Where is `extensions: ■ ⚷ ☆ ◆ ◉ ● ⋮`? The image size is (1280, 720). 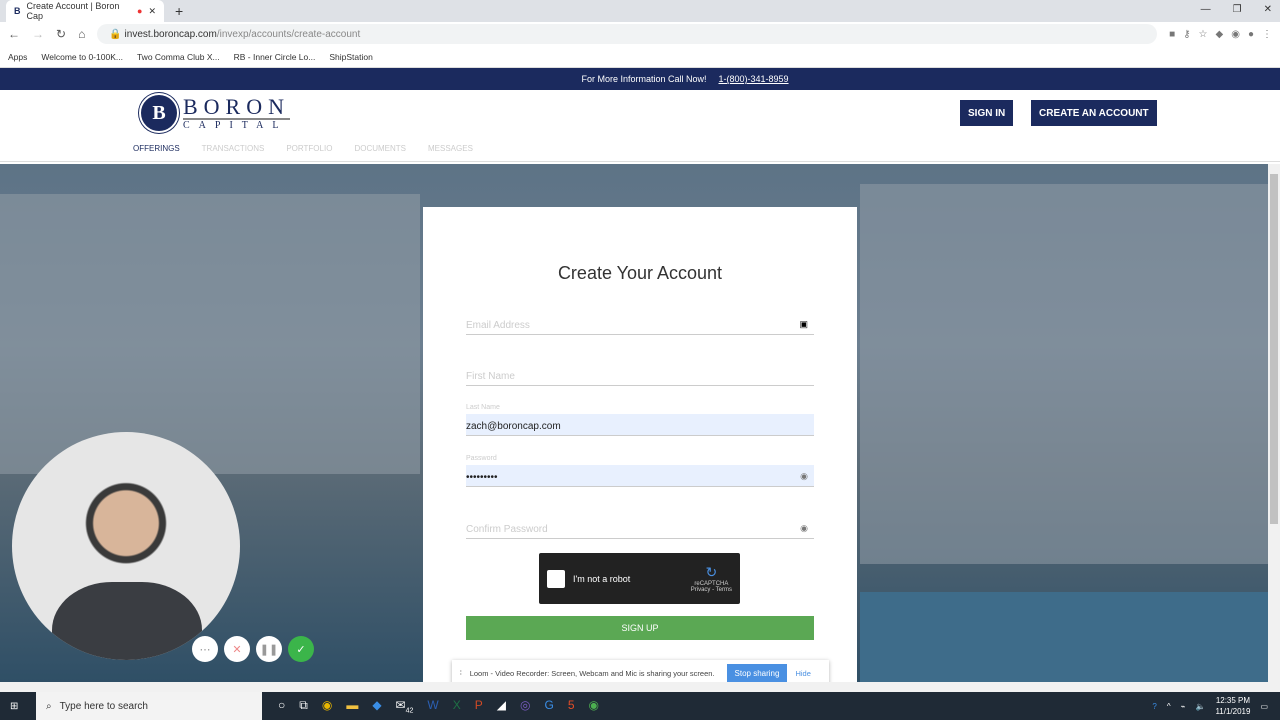 extensions: ■ ⚷ ☆ ◆ ◉ ● ⋮ is located at coordinates (1220, 34).